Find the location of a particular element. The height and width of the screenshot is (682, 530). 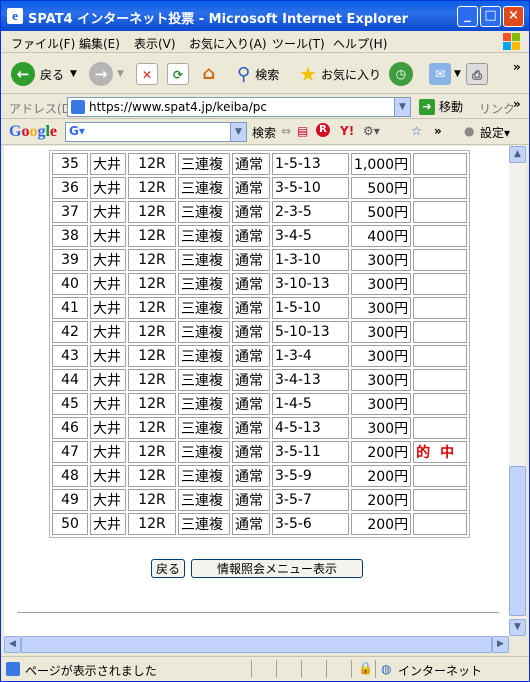

menu-view: 表示(V) is located at coordinates (155, 43).